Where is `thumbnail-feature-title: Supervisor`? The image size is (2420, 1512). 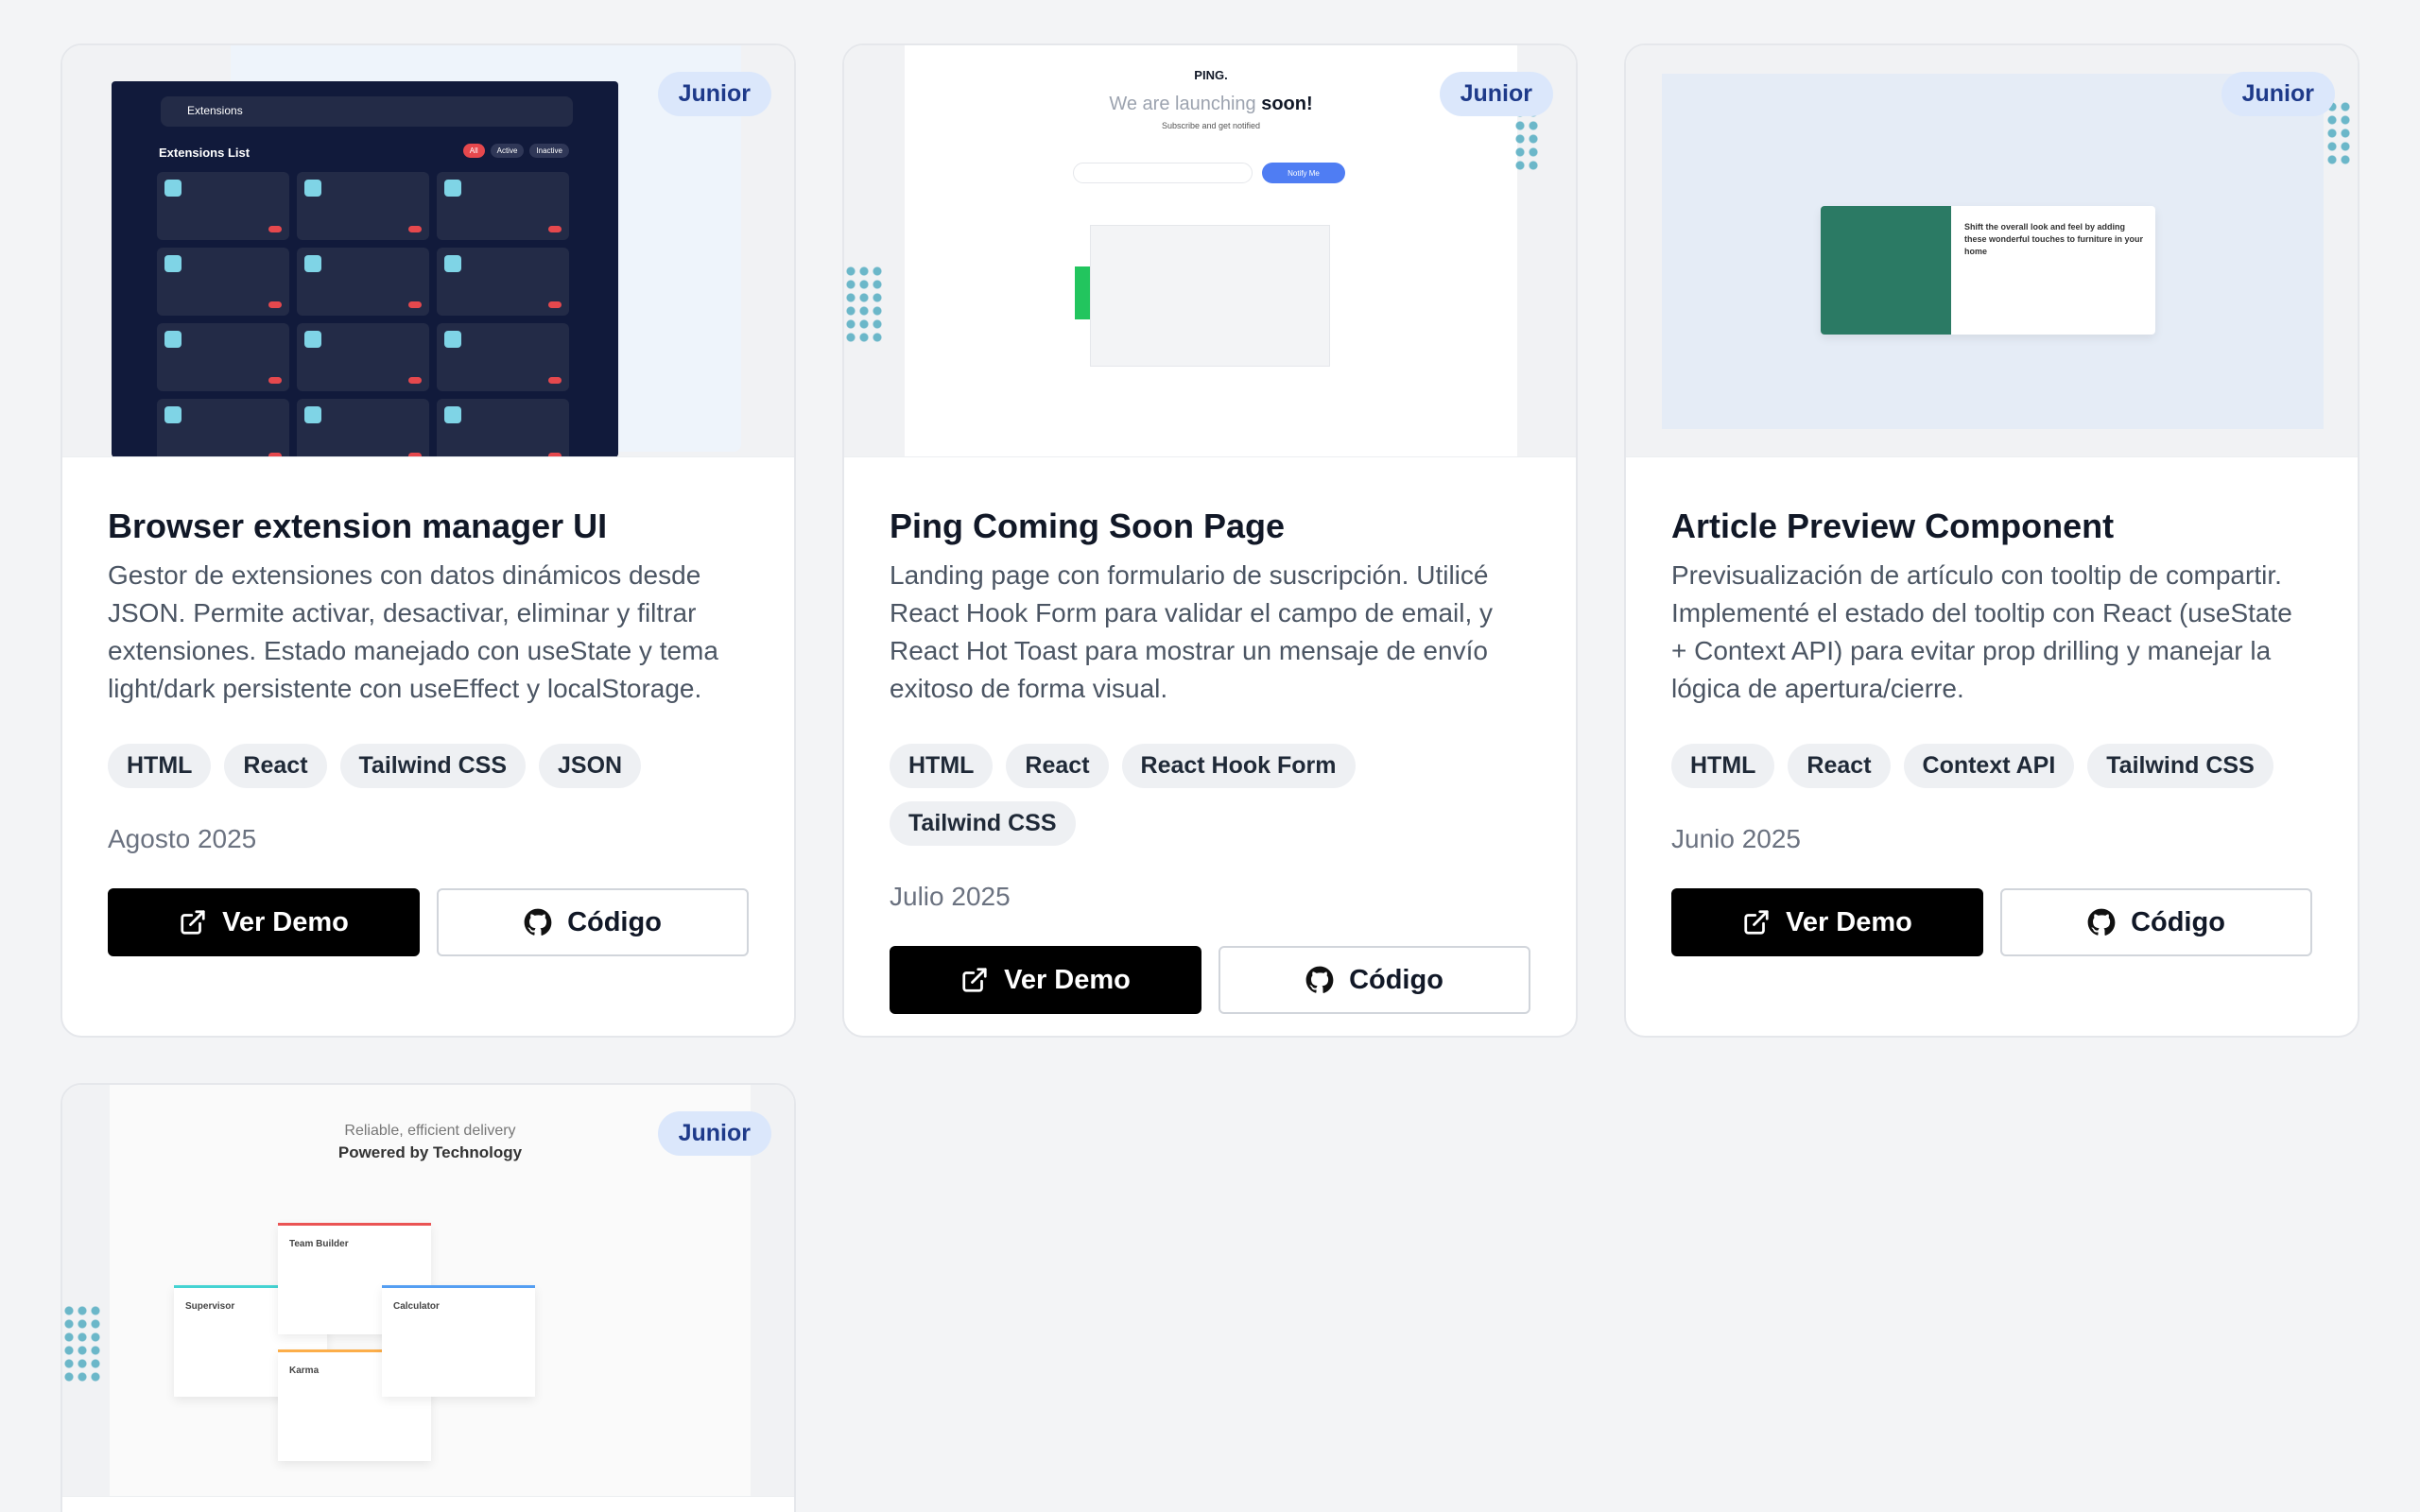 thumbnail-feature-title: Supervisor is located at coordinates (210, 1306).